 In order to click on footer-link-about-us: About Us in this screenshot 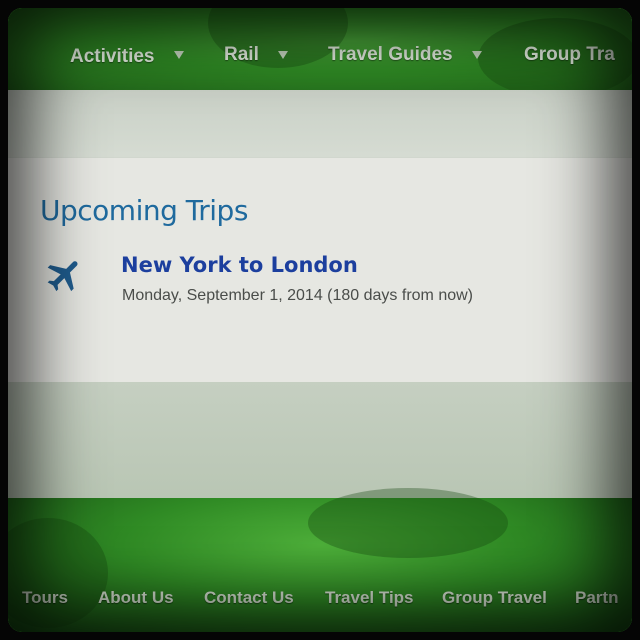, I will do `click(136, 598)`.